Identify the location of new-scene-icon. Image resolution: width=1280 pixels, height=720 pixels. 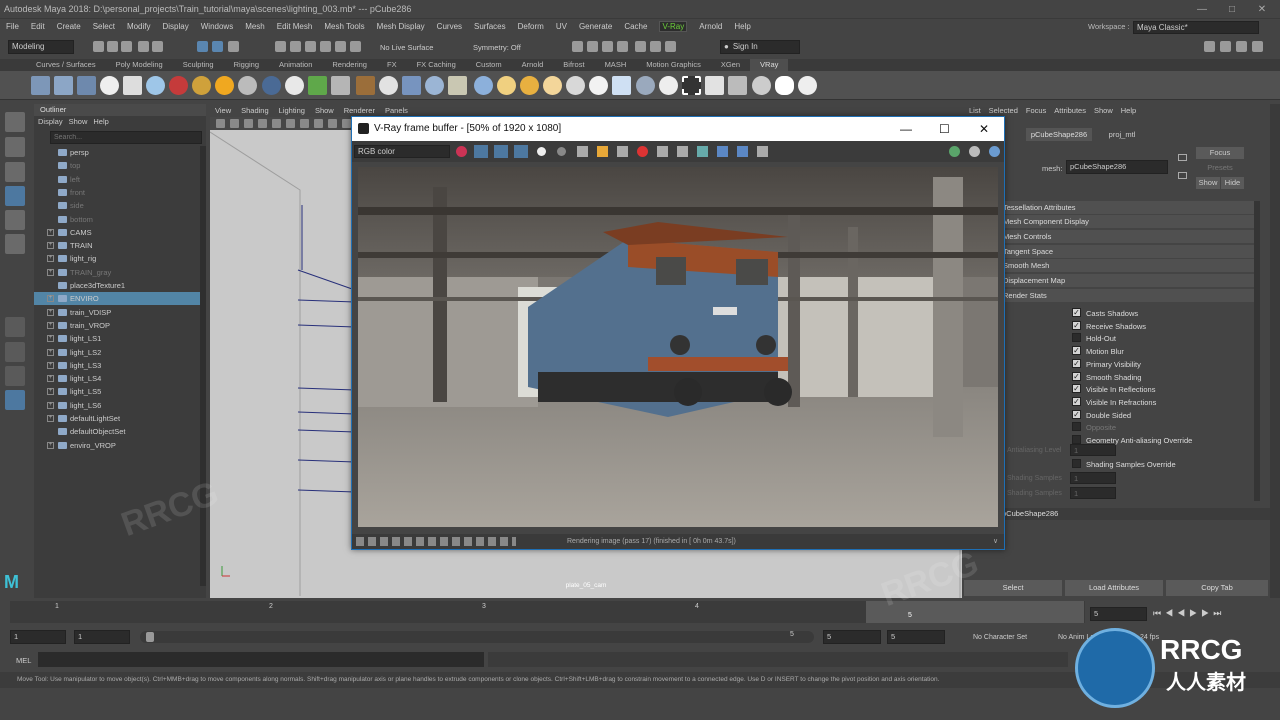
(98, 46).